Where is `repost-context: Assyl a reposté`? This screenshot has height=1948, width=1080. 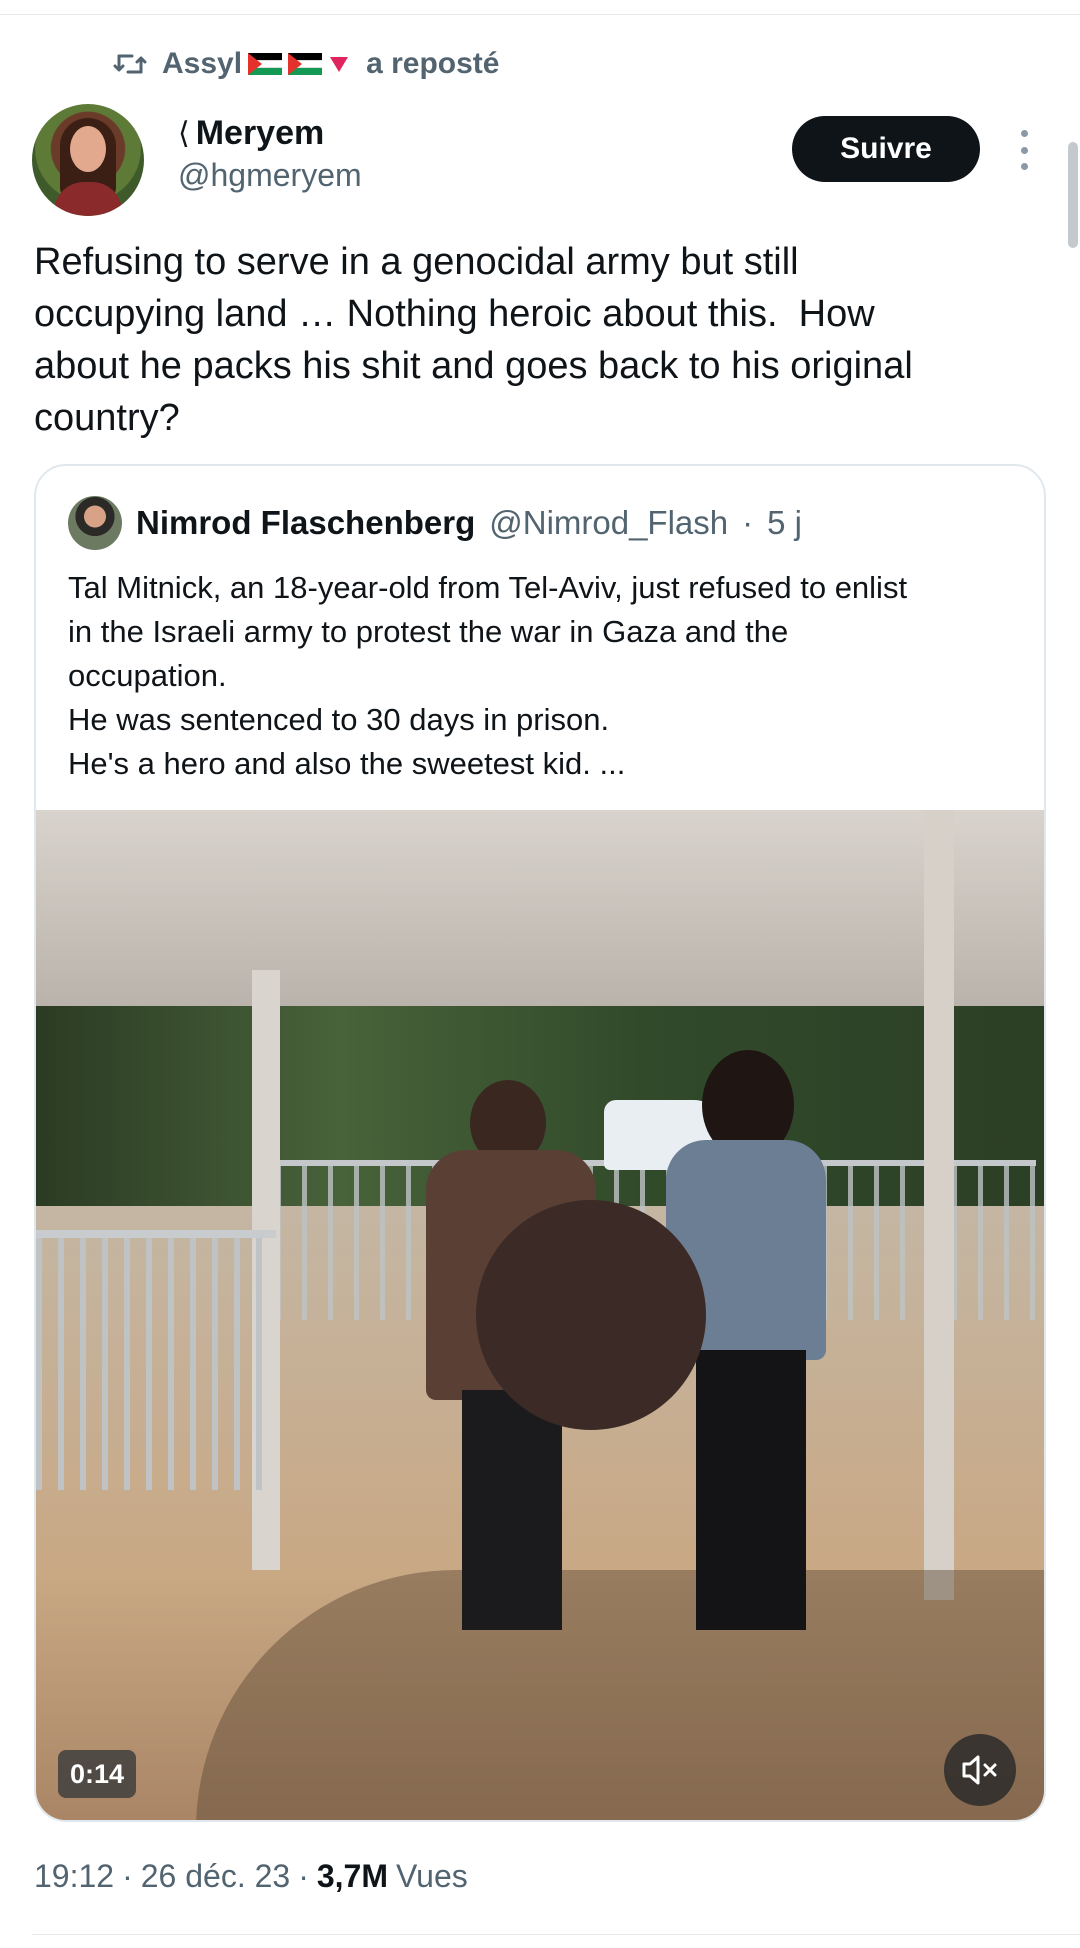
repost-context: Assyl a reposté is located at coordinates (305, 64).